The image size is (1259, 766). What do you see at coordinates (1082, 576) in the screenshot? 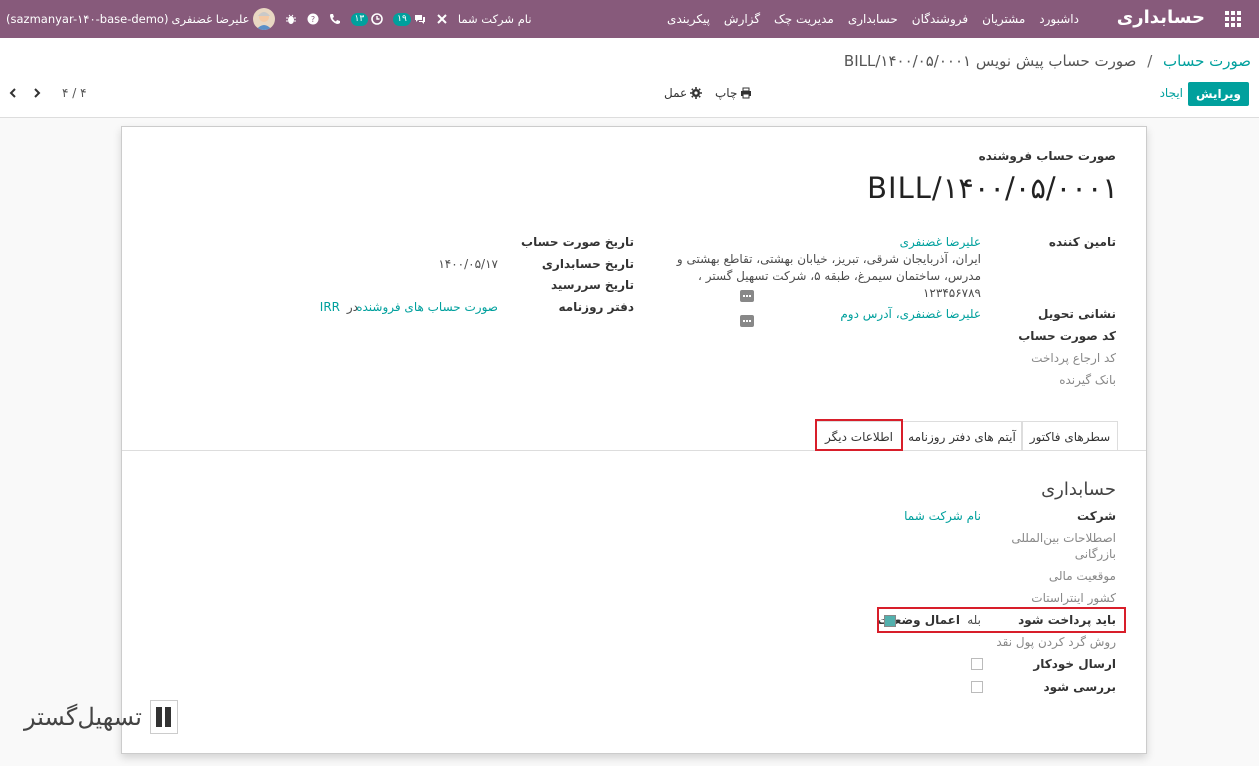
I see `fiscal-position-label: موقعیت مالی` at bounding box center [1082, 576].